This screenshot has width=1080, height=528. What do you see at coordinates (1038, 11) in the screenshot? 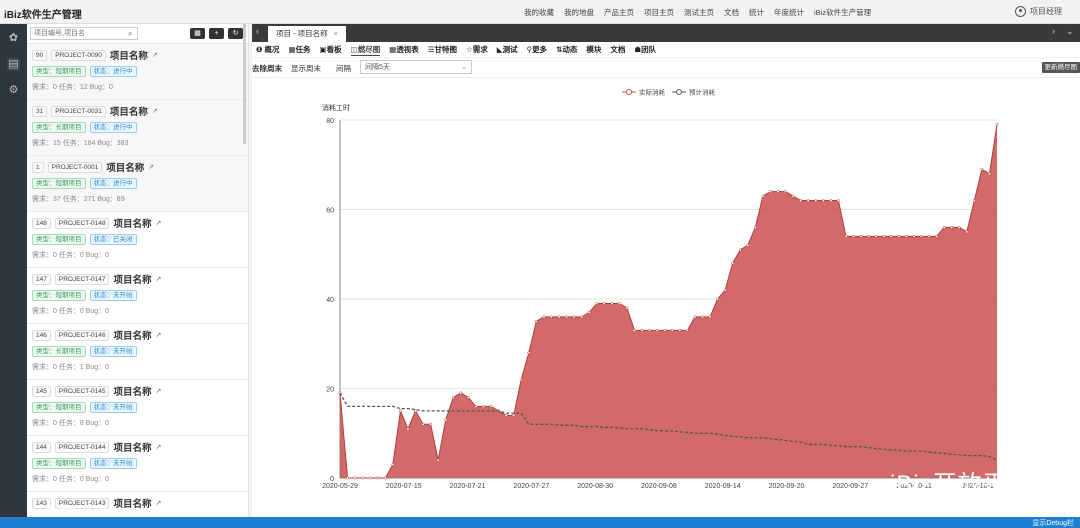
I see `user-menu: 项目经理` at bounding box center [1038, 11].